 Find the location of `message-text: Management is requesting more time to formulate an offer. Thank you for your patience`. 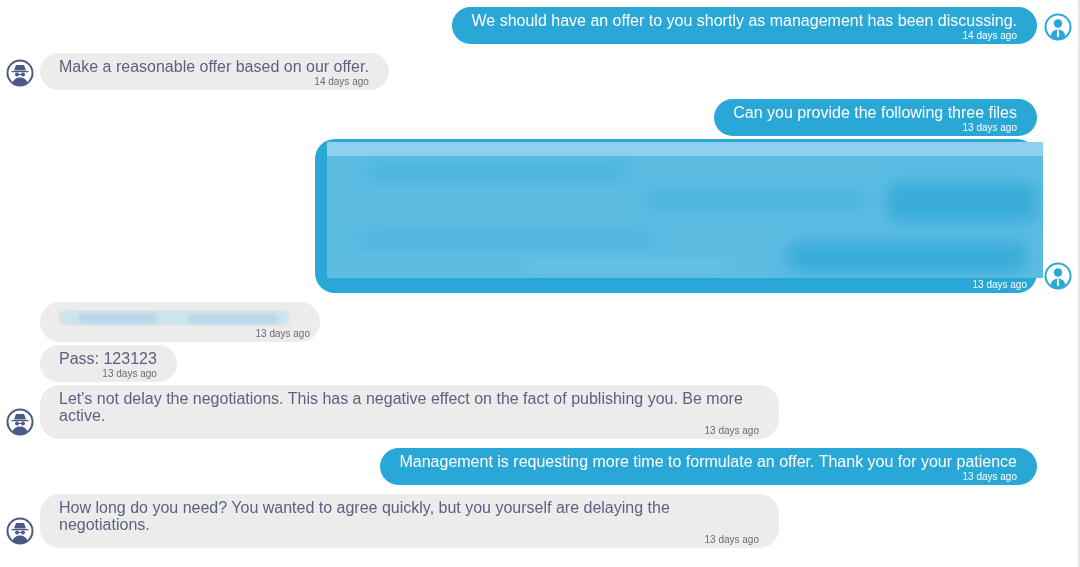

message-text: Management is requesting more time to formulate an offer. Thank you for your patience is located at coordinates (708, 461).